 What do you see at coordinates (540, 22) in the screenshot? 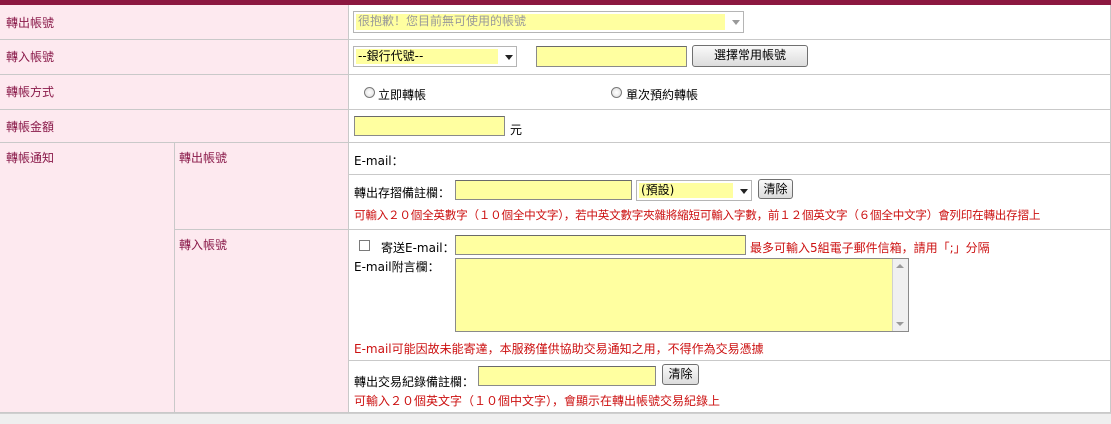
I see `from-account-select-text: 很抱歉！您目前無可使用的帳號` at bounding box center [540, 22].